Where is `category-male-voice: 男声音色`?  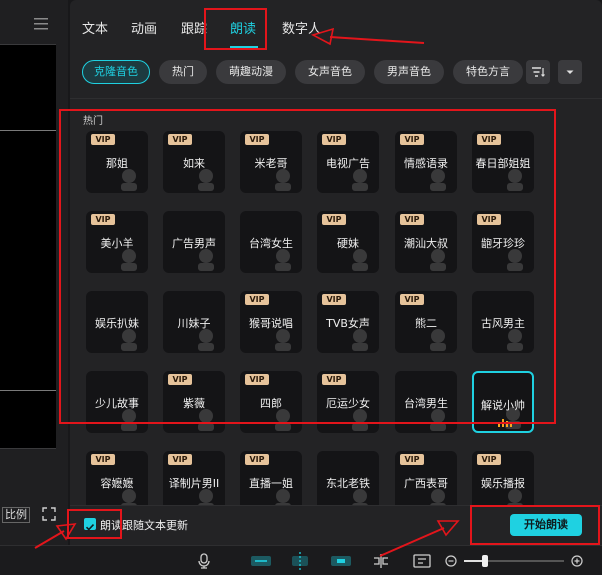 category-male-voice: 男声音色 is located at coordinates (409, 72).